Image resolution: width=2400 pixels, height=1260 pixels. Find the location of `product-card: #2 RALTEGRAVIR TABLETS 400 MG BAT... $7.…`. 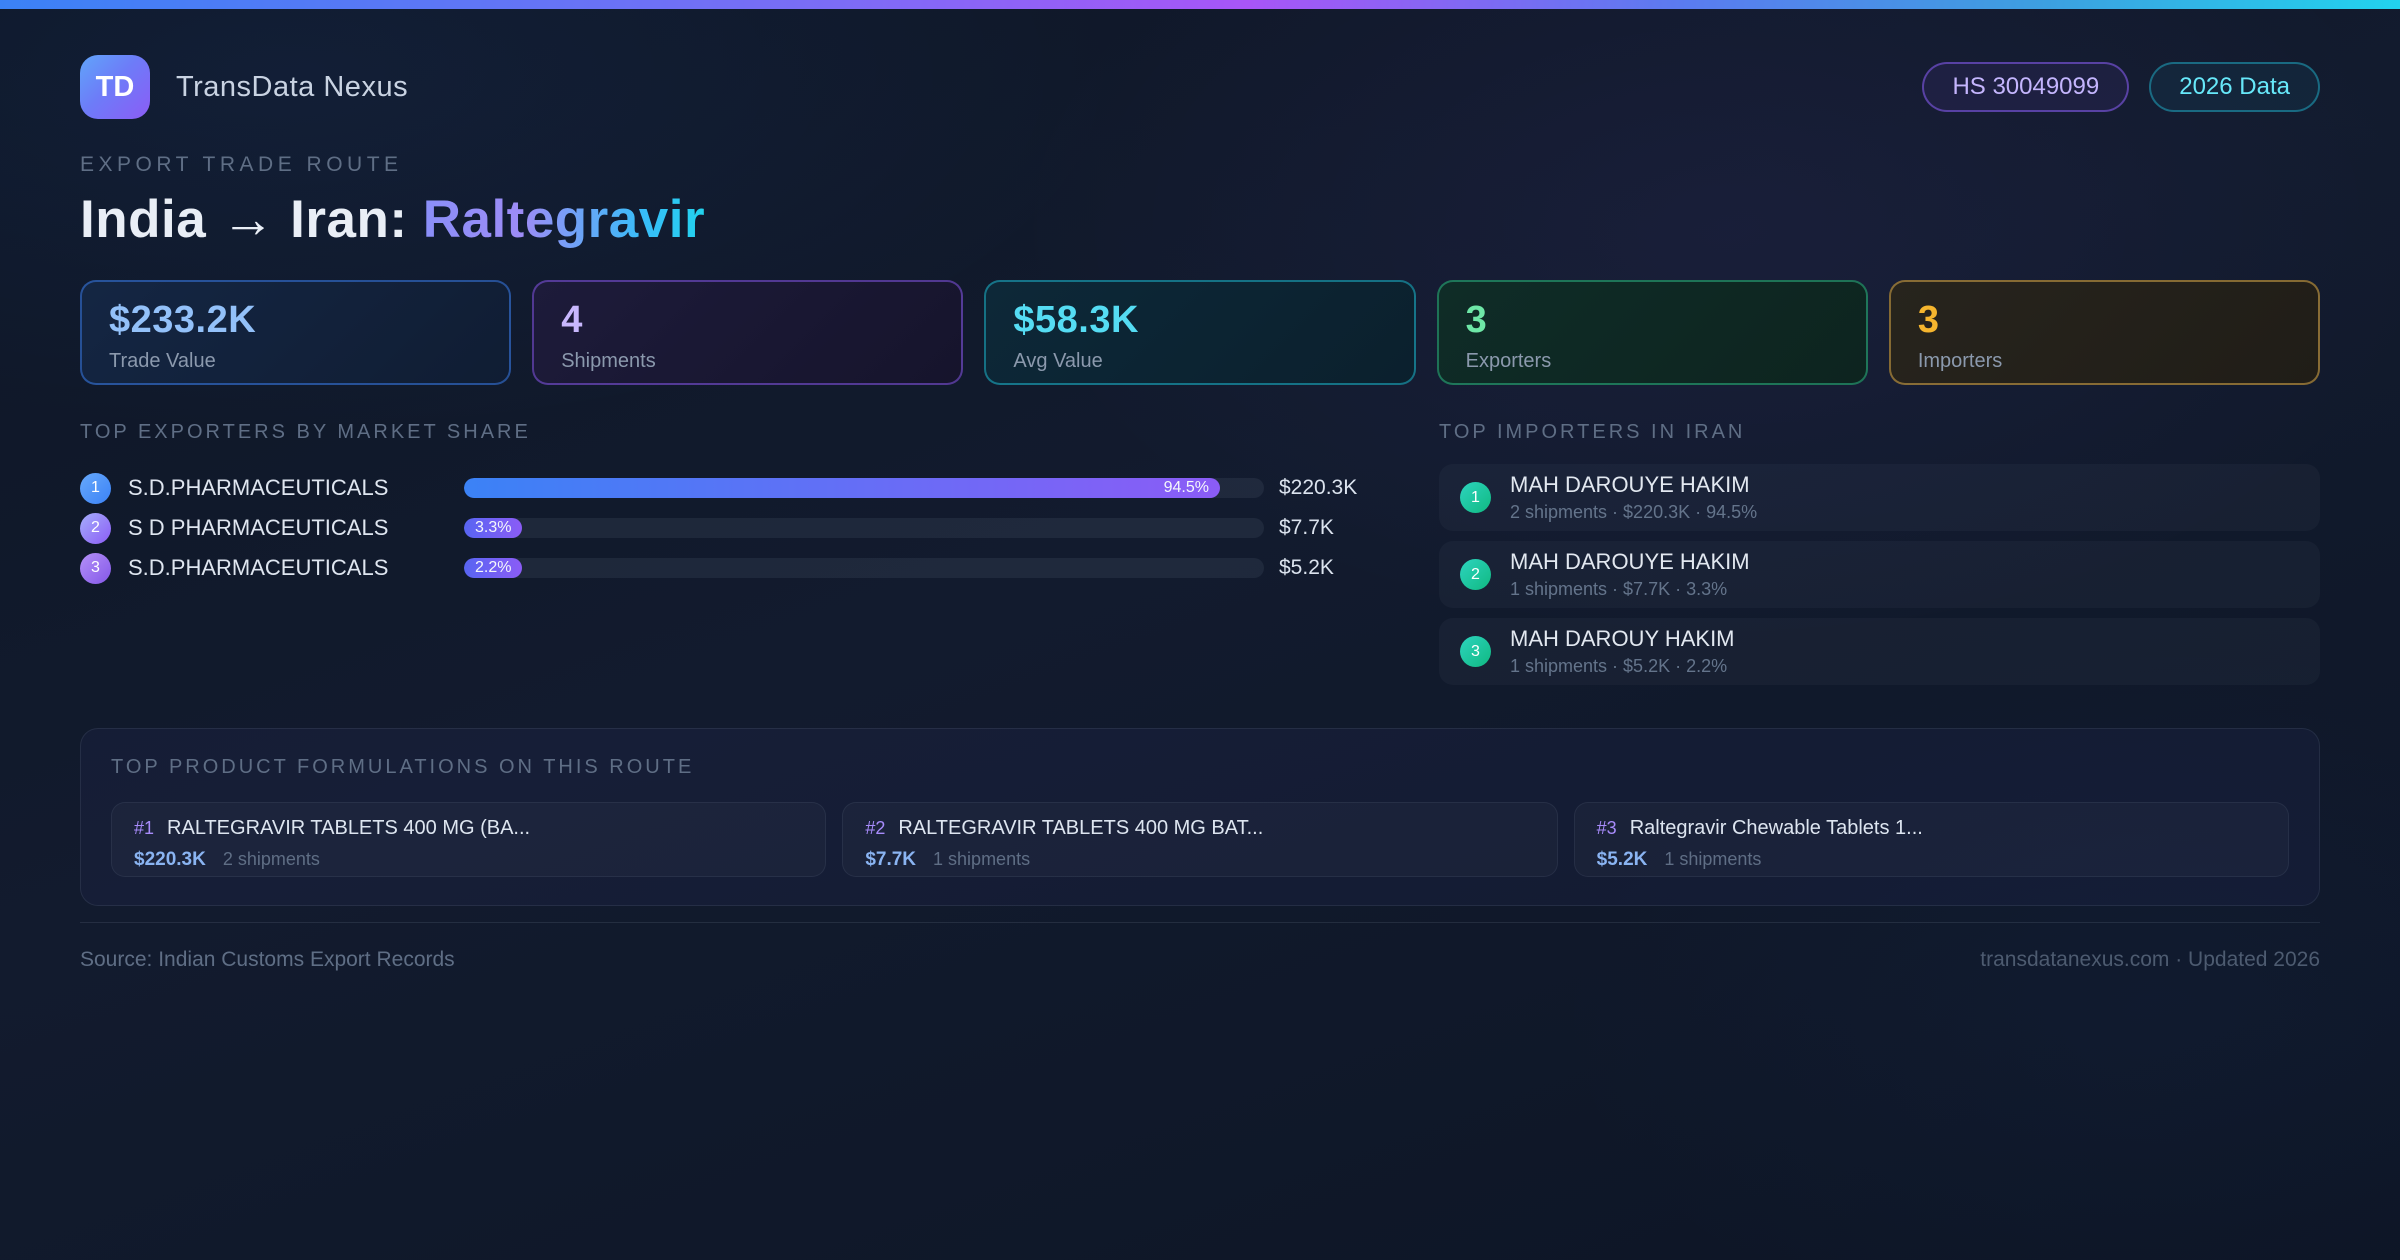

product-card: #2 RALTEGRAVIR TABLETS 400 MG BAT... $7.… is located at coordinates (1200, 839).